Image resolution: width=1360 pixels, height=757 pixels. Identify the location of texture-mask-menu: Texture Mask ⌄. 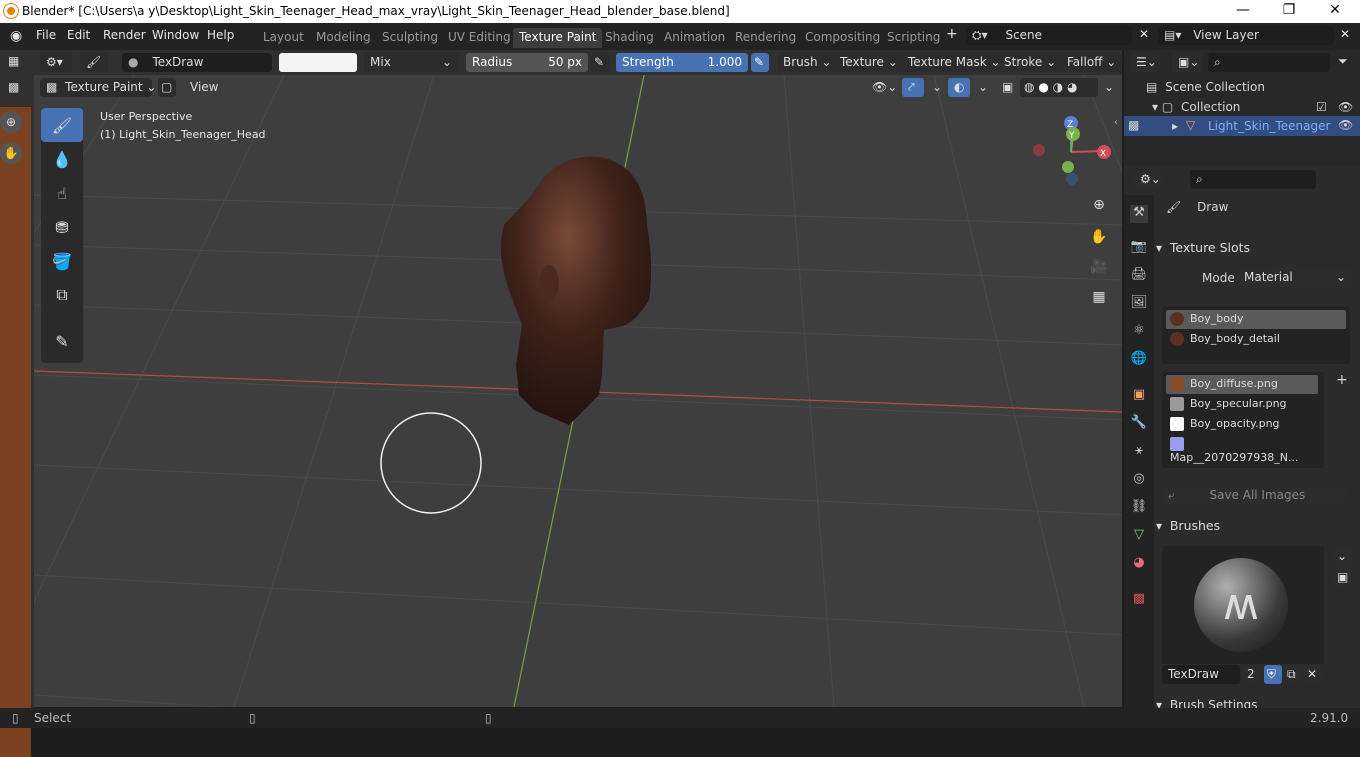
(954, 62).